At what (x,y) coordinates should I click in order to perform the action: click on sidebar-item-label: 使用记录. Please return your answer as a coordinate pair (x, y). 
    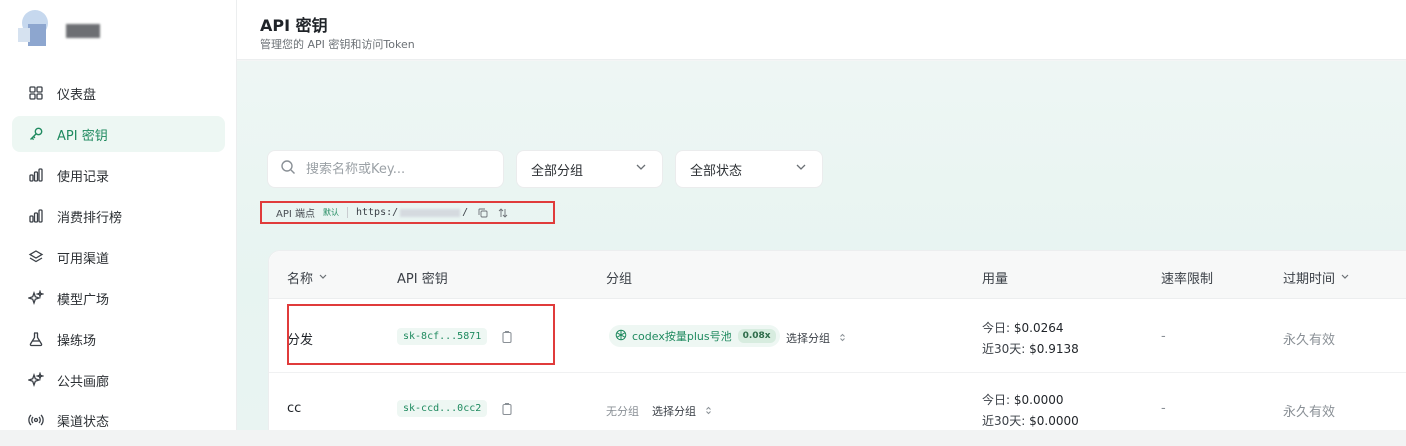
    Looking at the image, I should click on (83, 177).